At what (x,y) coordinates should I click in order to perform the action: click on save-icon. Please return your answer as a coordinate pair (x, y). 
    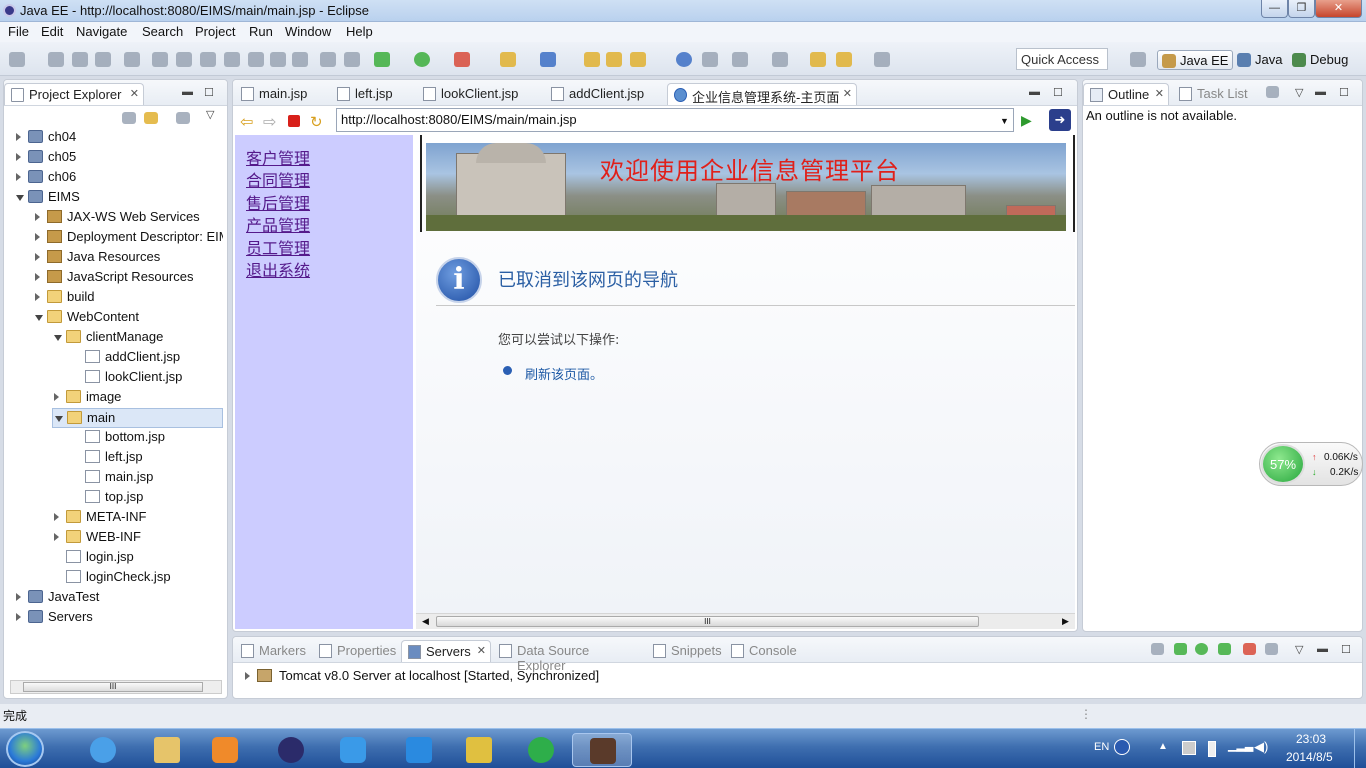
    Looking at the image, I should click on (56, 59).